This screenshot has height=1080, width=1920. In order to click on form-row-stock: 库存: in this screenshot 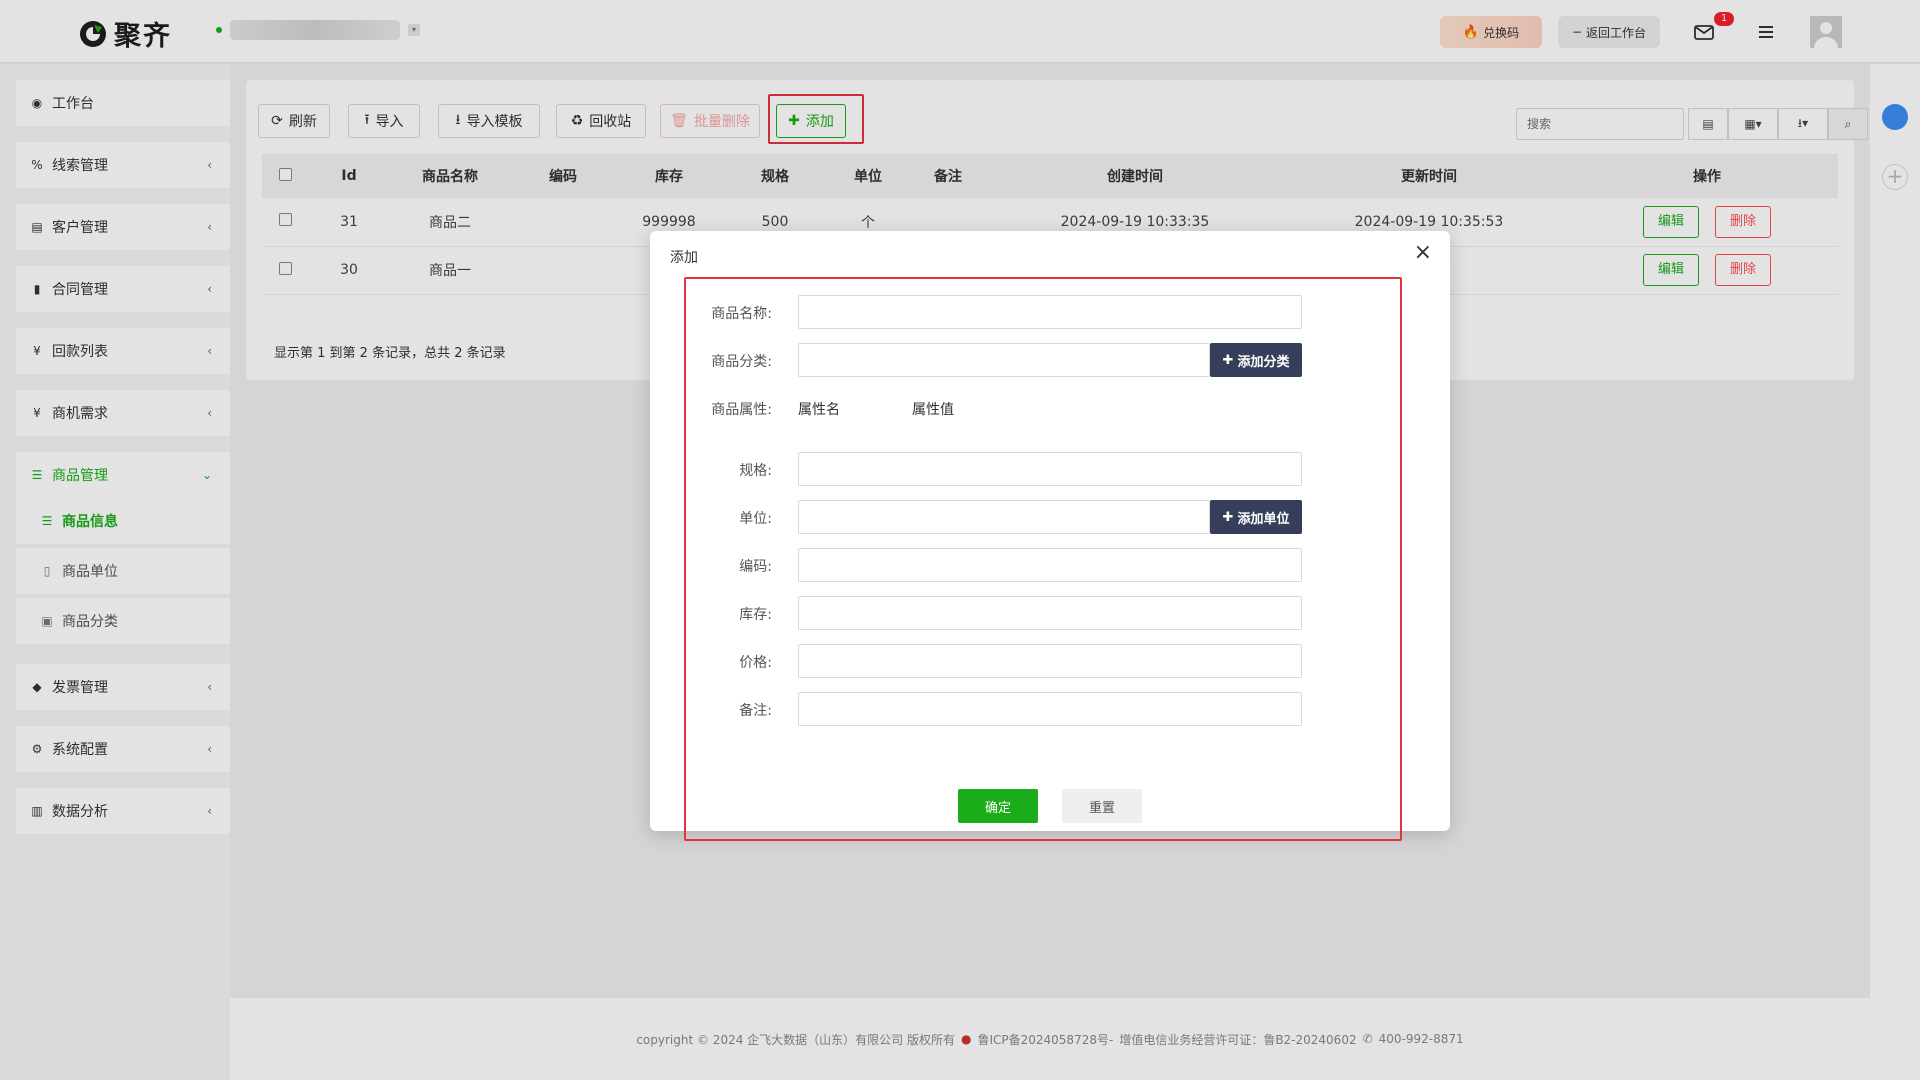, I will do `click(1050, 613)`.